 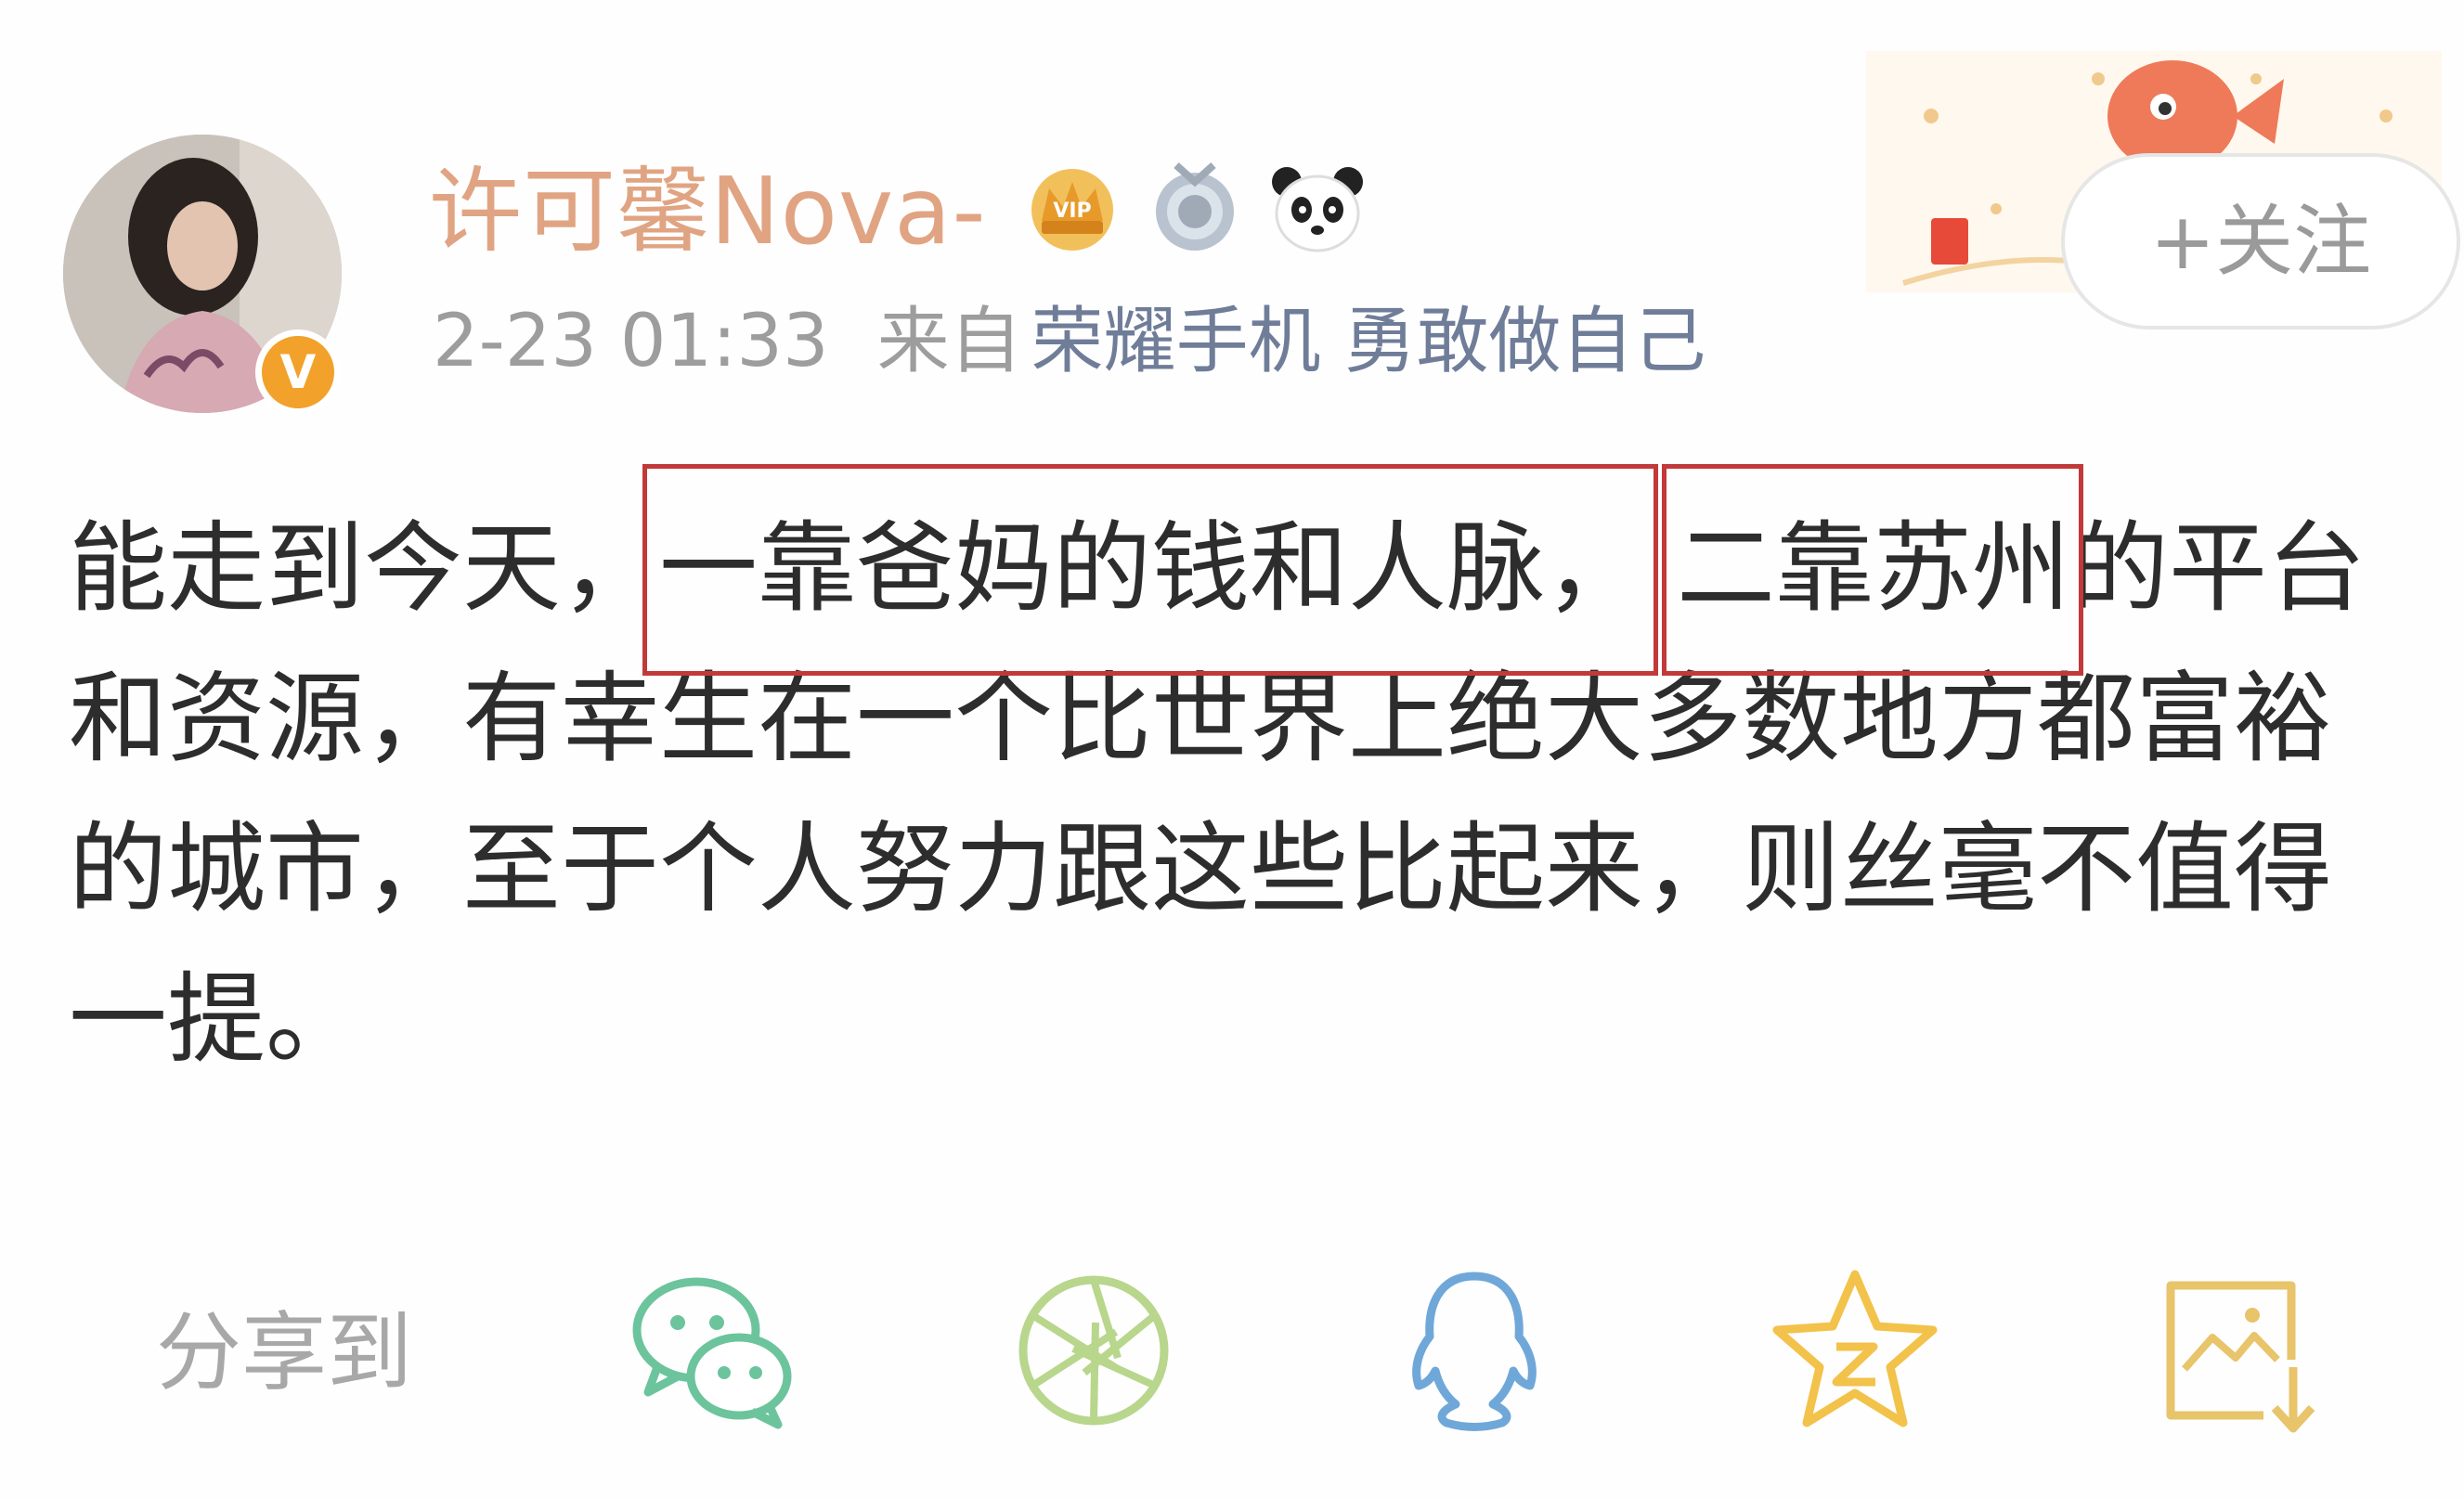 What do you see at coordinates (631, 341) in the screenshot?
I see `post-time: 2-23 01:33` at bounding box center [631, 341].